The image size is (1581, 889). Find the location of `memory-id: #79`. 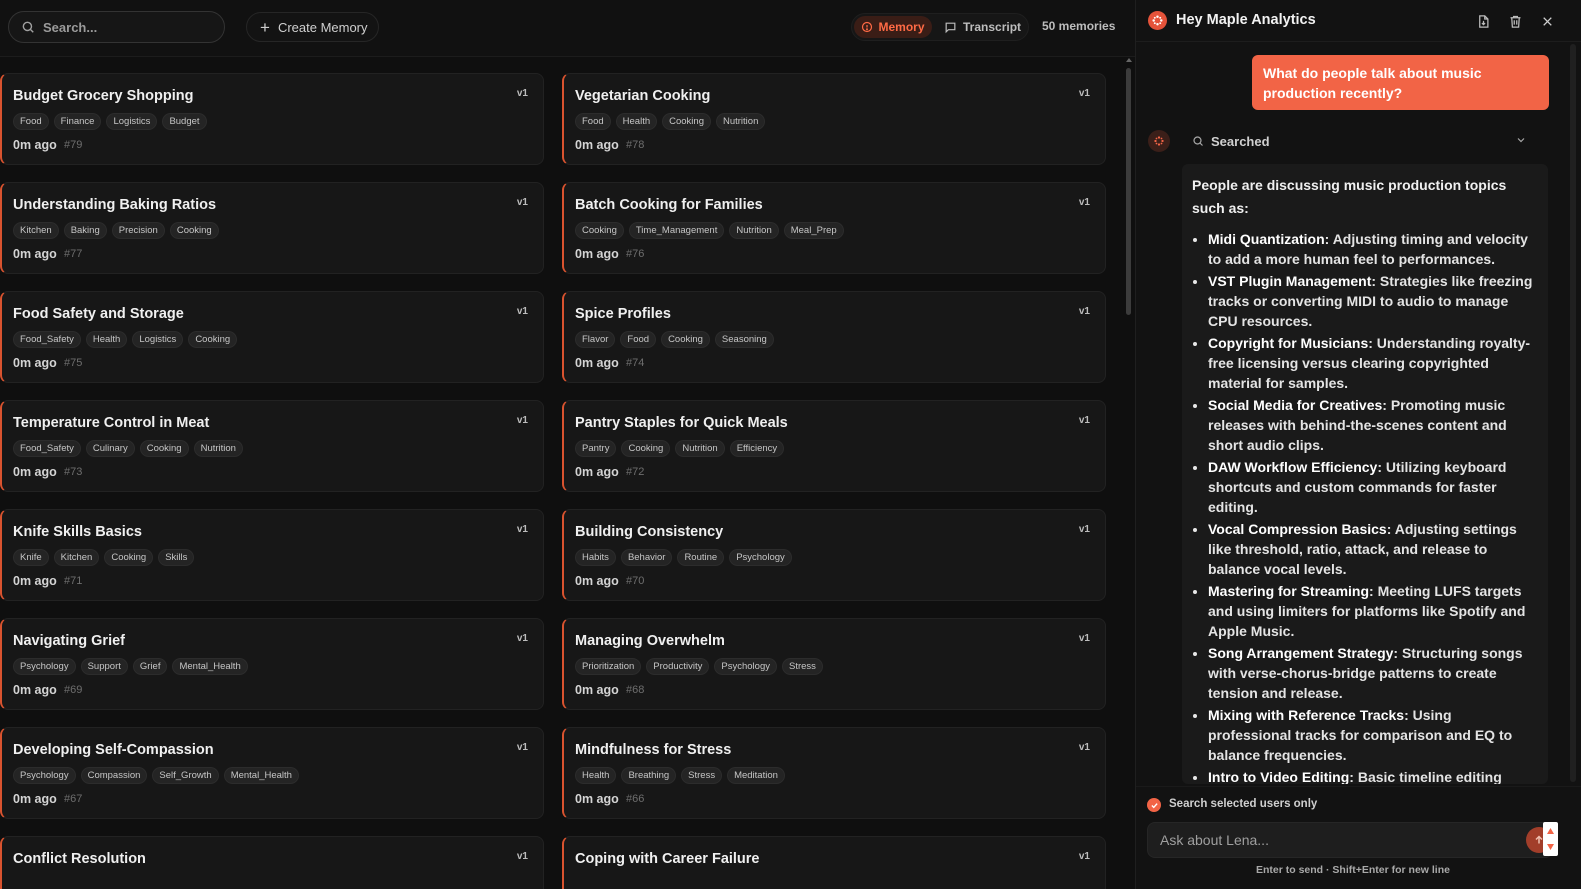

memory-id: #79 is located at coordinates (73, 145).